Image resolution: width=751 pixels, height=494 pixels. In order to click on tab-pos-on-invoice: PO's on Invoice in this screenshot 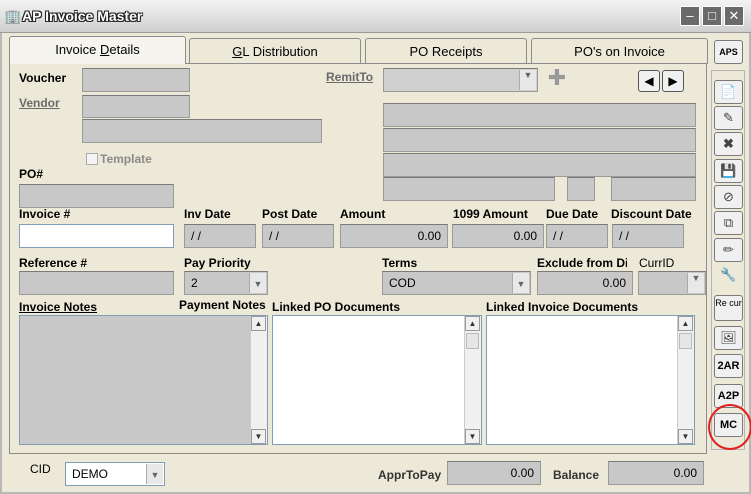, I will do `click(619, 51)`.